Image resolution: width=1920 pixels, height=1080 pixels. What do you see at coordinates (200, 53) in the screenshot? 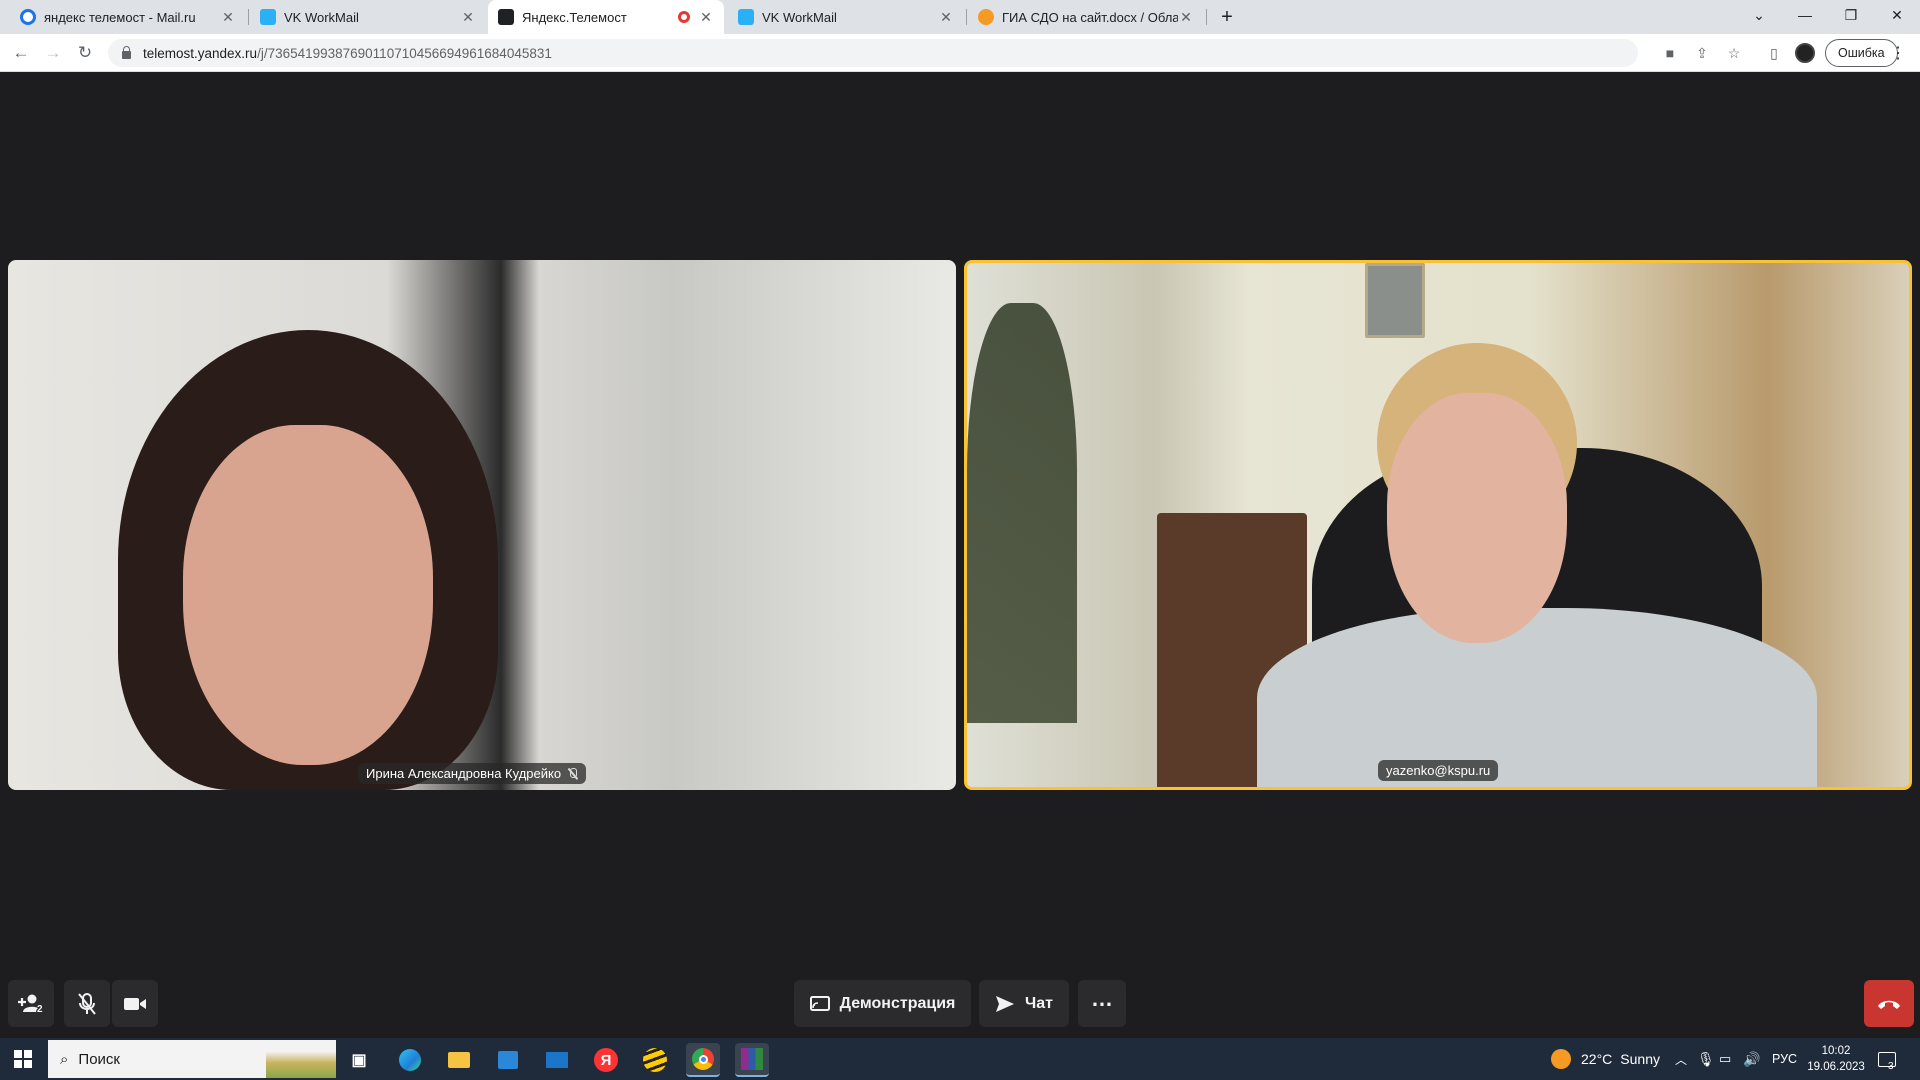
I see `url-domain: telemost.yandex.ru` at bounding box center [200, 53].